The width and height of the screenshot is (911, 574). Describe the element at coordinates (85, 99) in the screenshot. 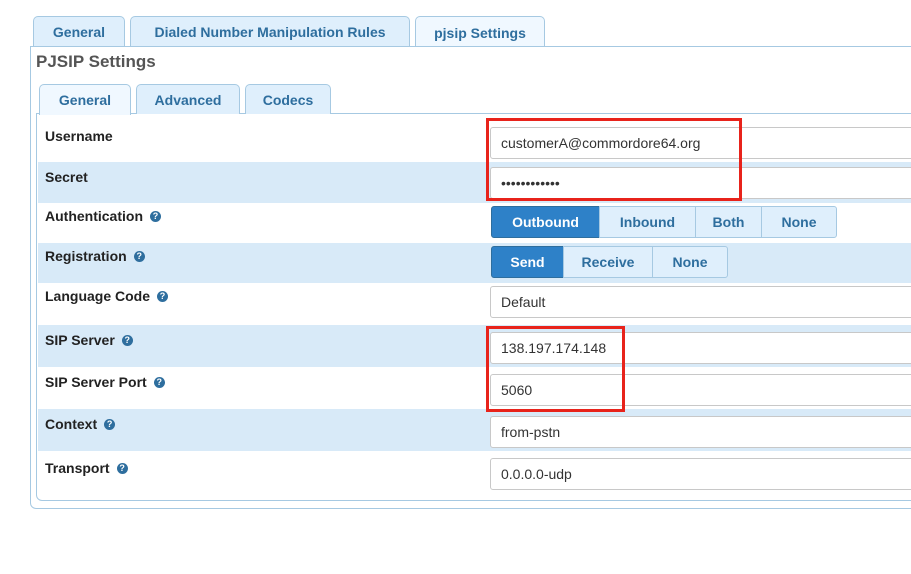

I see `subtab-general: General` at that location.